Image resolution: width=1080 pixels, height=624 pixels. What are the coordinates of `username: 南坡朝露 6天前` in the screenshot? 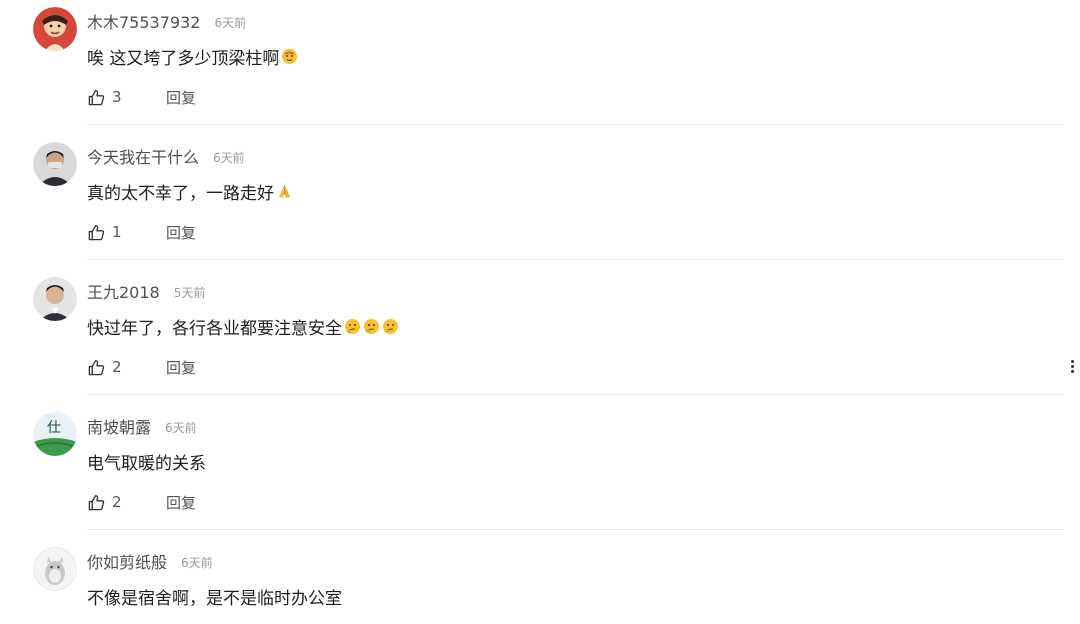 It's located at (142, 426).